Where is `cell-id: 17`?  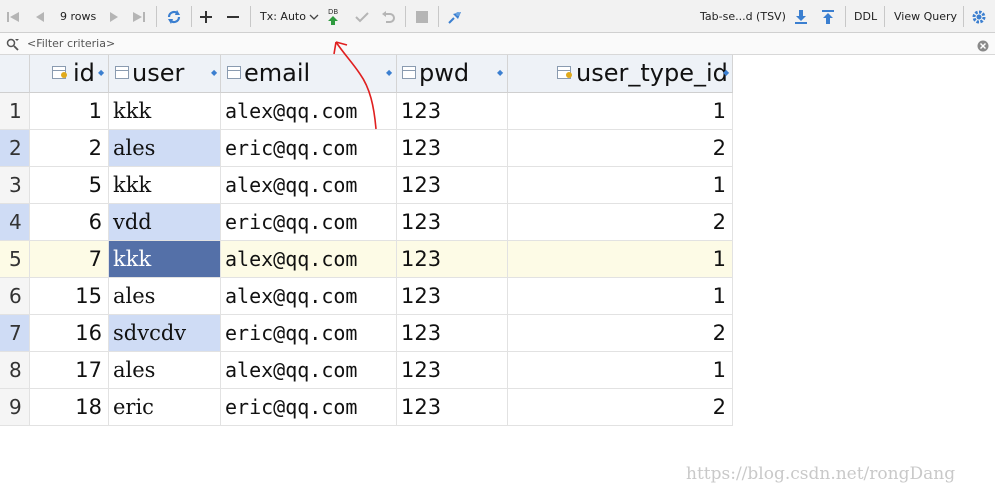 cell-id: 17 is located at coordinates (69, 370).